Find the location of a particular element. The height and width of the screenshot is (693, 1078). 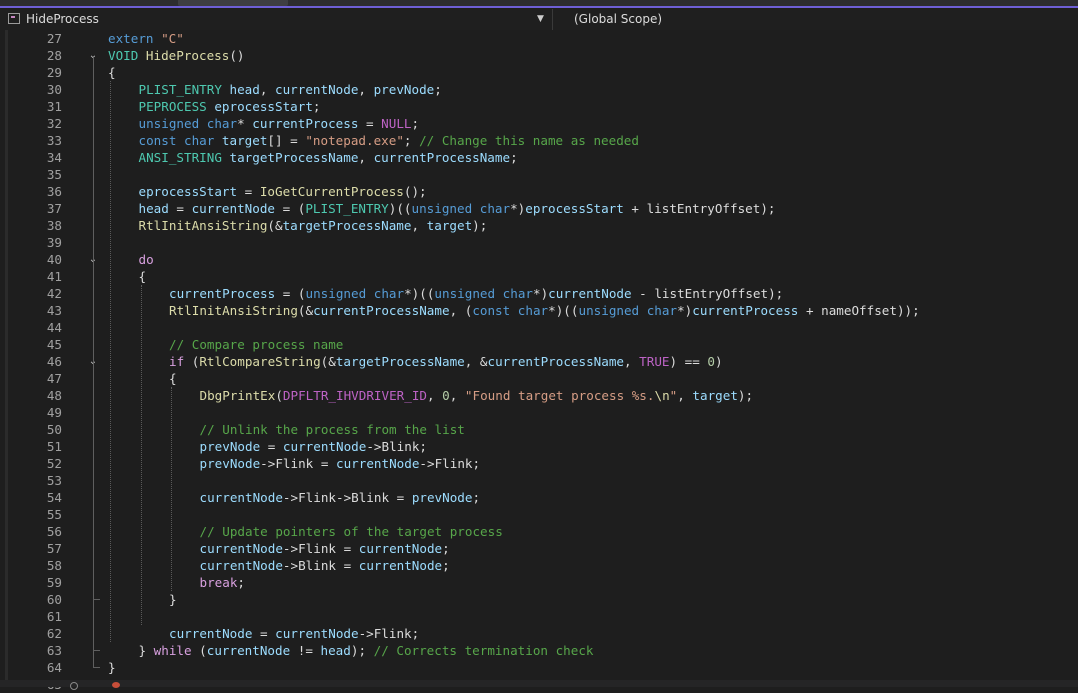

zoom-icon is located at coordinates (74, 686).